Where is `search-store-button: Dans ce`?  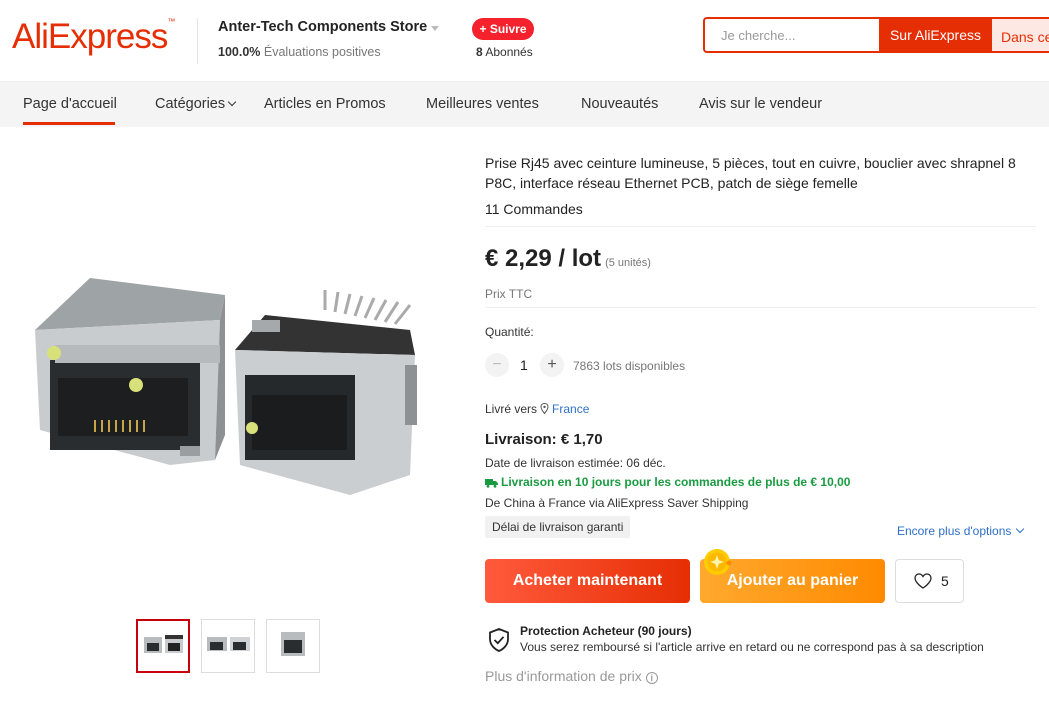
search-store-button: Dans ce is located at coordinates (1020, 35).